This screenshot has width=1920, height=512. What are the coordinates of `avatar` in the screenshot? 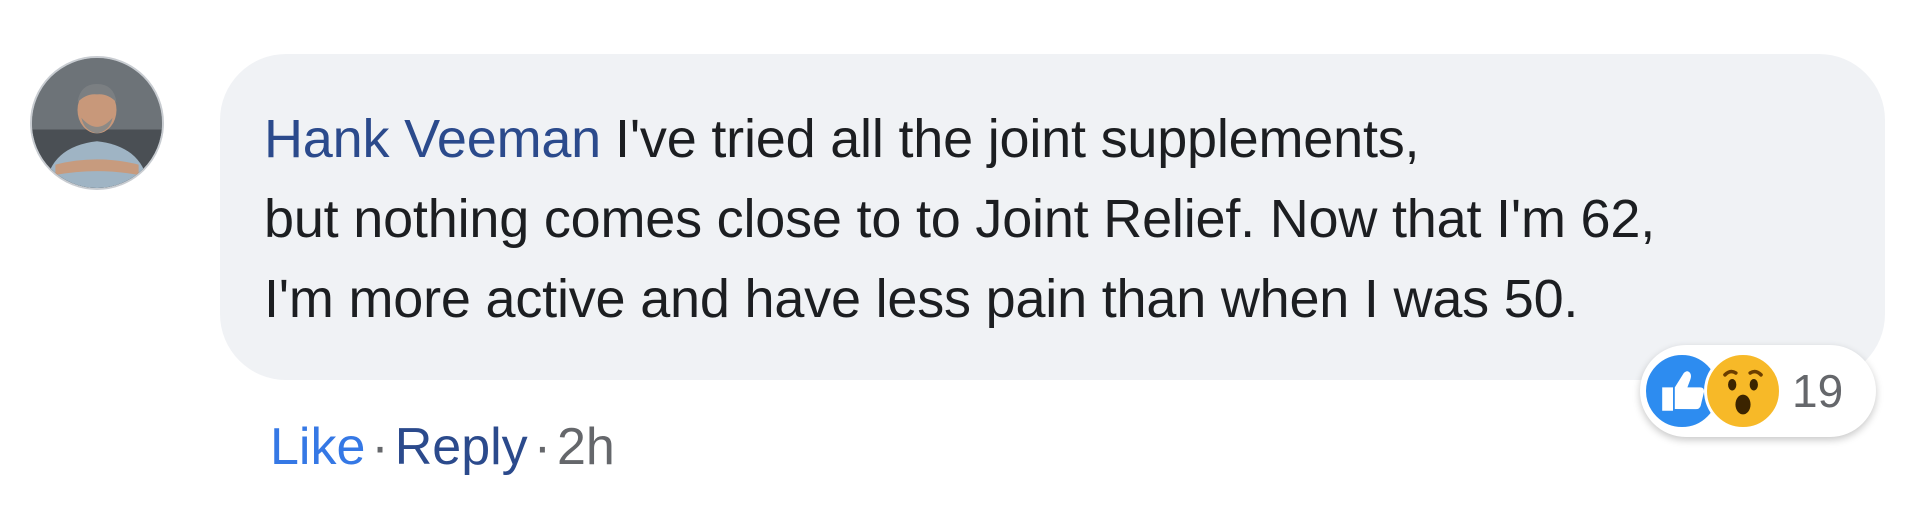 It's located at (97, 123).